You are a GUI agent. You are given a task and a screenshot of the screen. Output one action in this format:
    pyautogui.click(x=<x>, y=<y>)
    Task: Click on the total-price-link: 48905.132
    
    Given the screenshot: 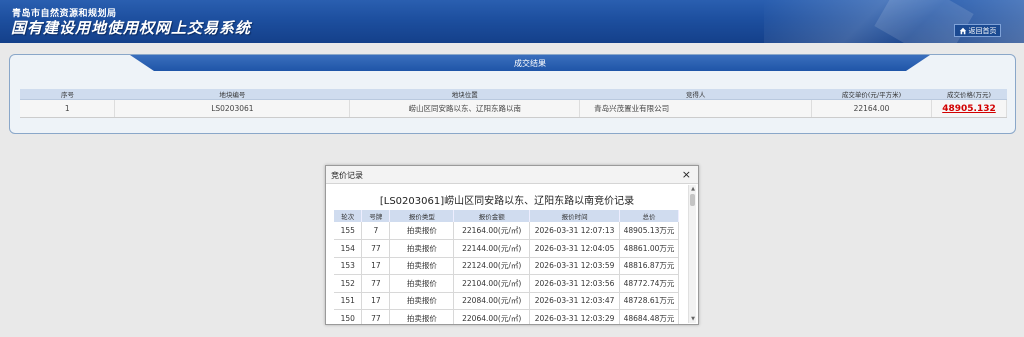 What is the action you would take?
    pyautogui.click(x=969, y=109)
    